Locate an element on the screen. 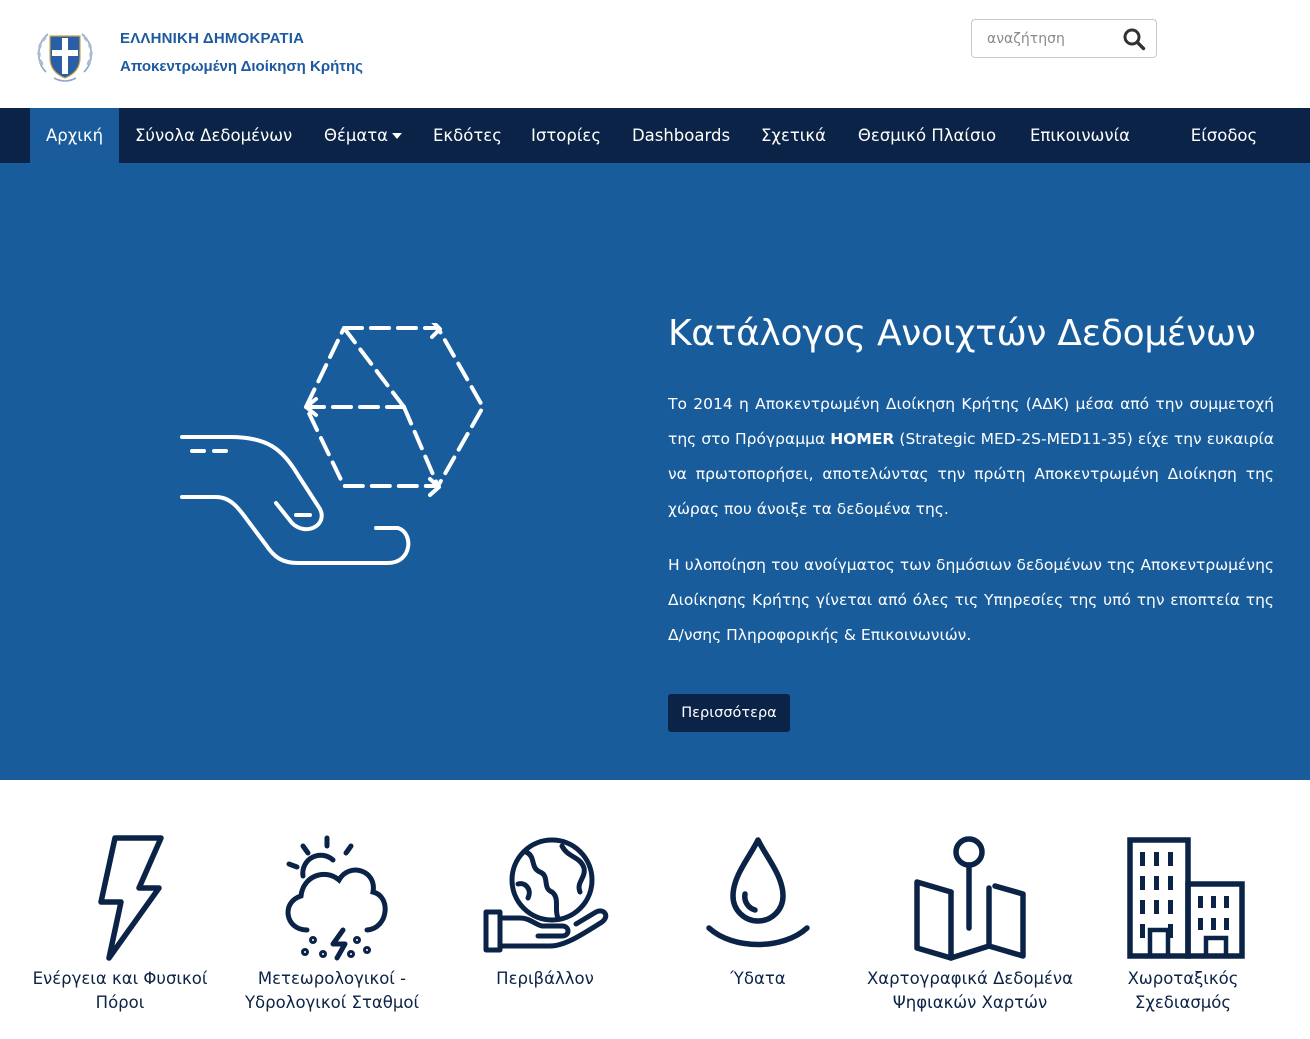 The width and height of the screenshot is (1310, 1039). category-map-data: Χαρτογραφικά Δεδομένα Ψηφιακών Χαρτών is located at coordinates (970, 923).